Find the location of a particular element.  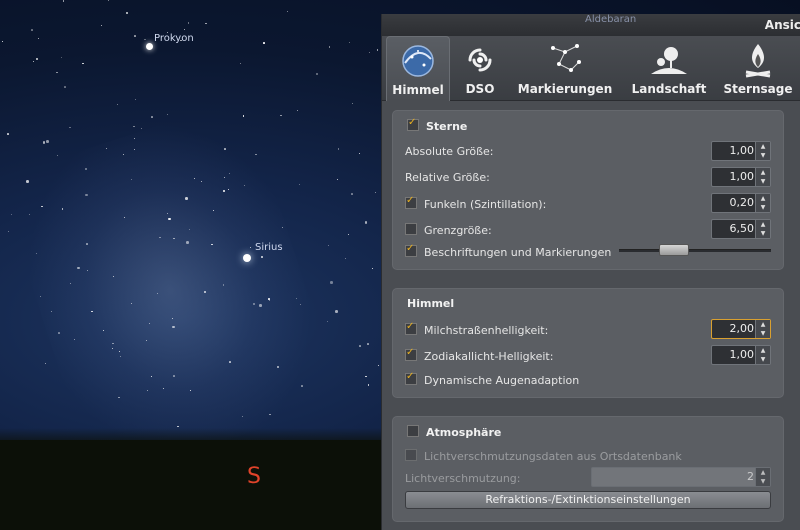

tab-landschaft: Landschaft is located at coordinates (669, 68).